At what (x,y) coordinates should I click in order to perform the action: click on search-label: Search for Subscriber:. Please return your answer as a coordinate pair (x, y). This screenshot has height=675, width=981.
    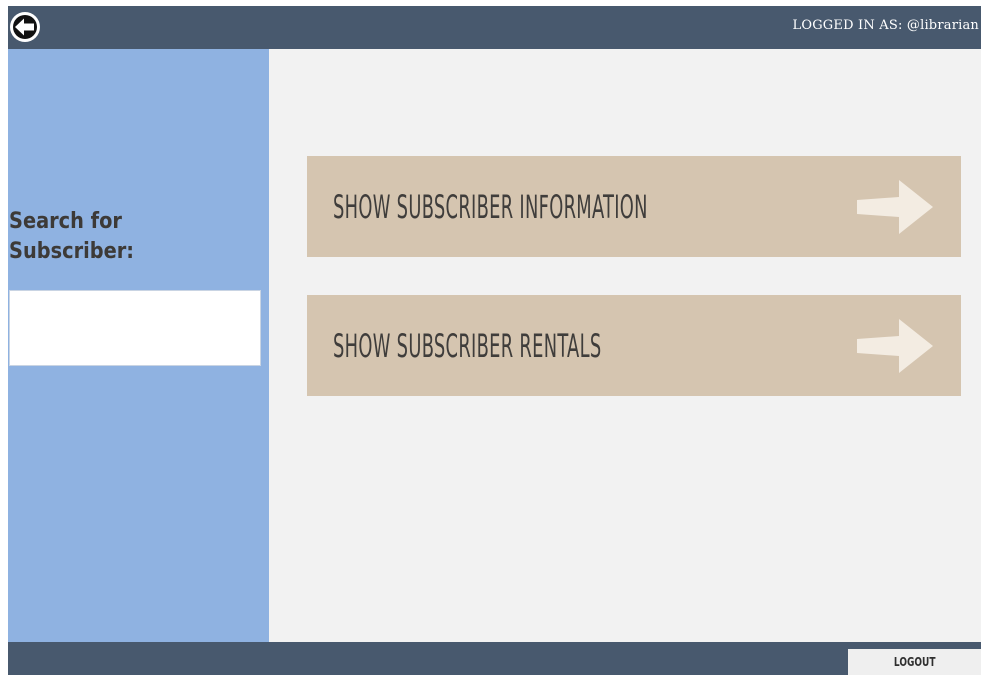
    Looking at the image, I should click on (72, 236).